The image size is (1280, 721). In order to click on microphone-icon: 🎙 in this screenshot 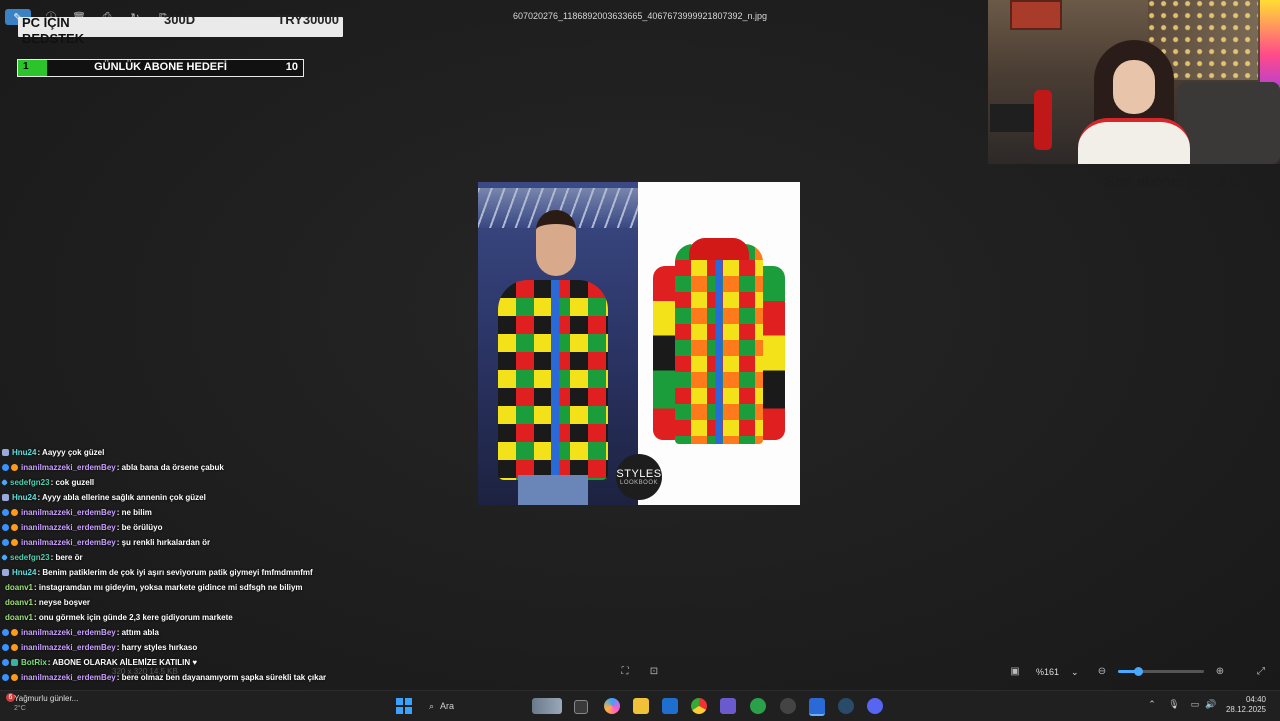, I will do `click(1174, 705)`.